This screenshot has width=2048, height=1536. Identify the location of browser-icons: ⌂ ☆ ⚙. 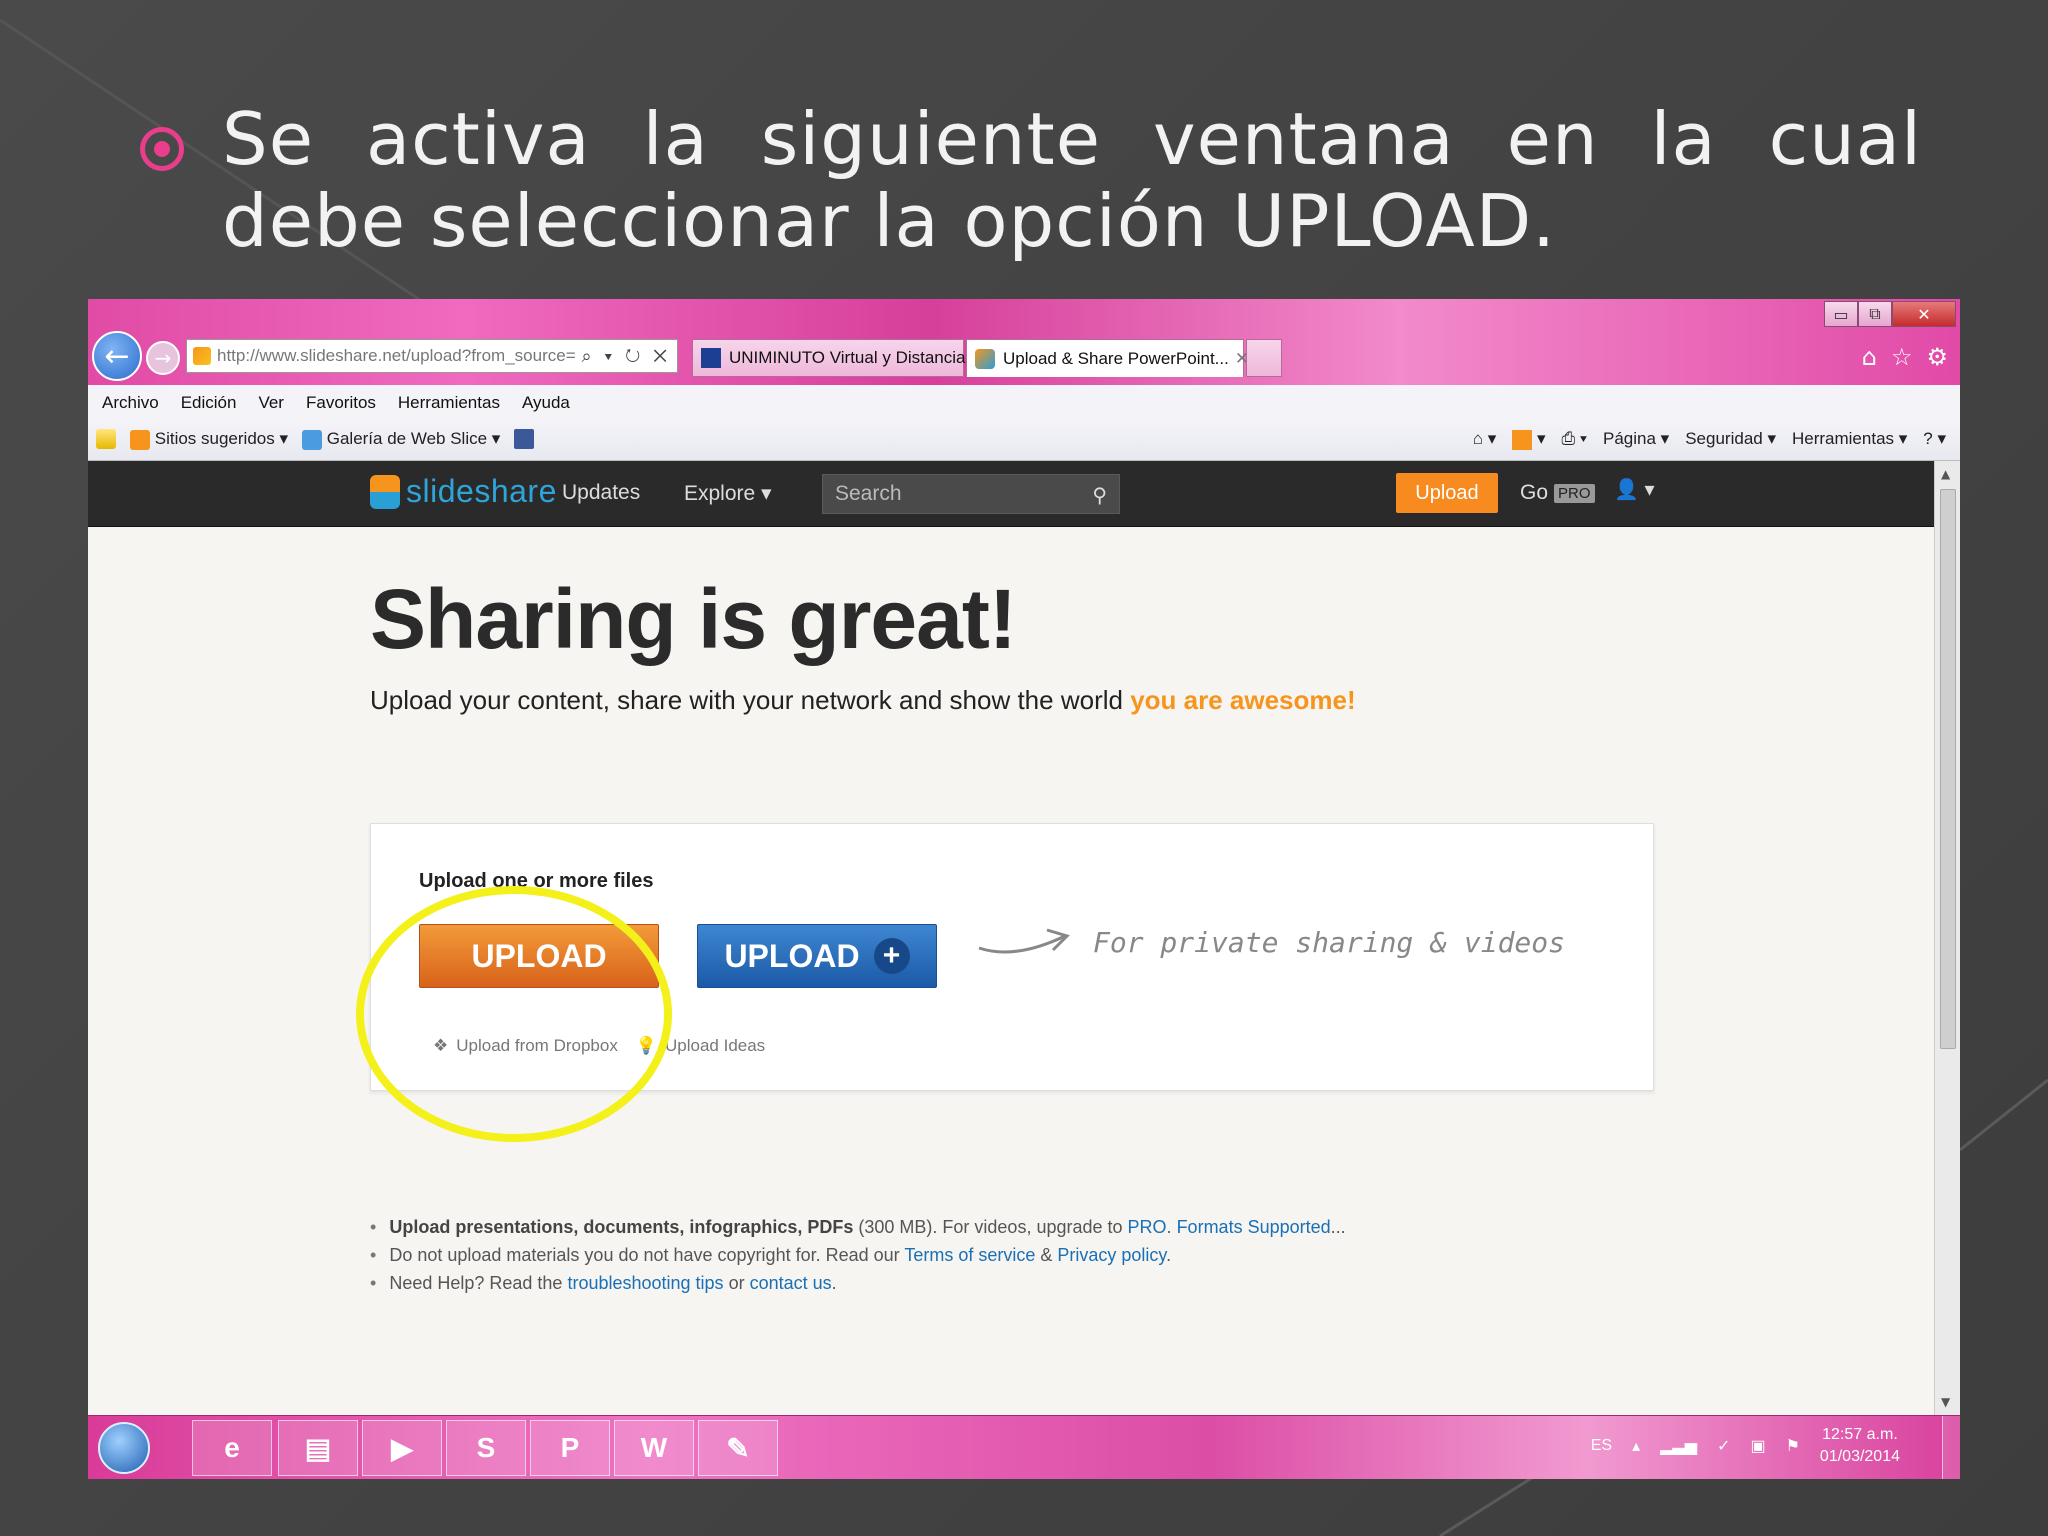
(1905, 357).